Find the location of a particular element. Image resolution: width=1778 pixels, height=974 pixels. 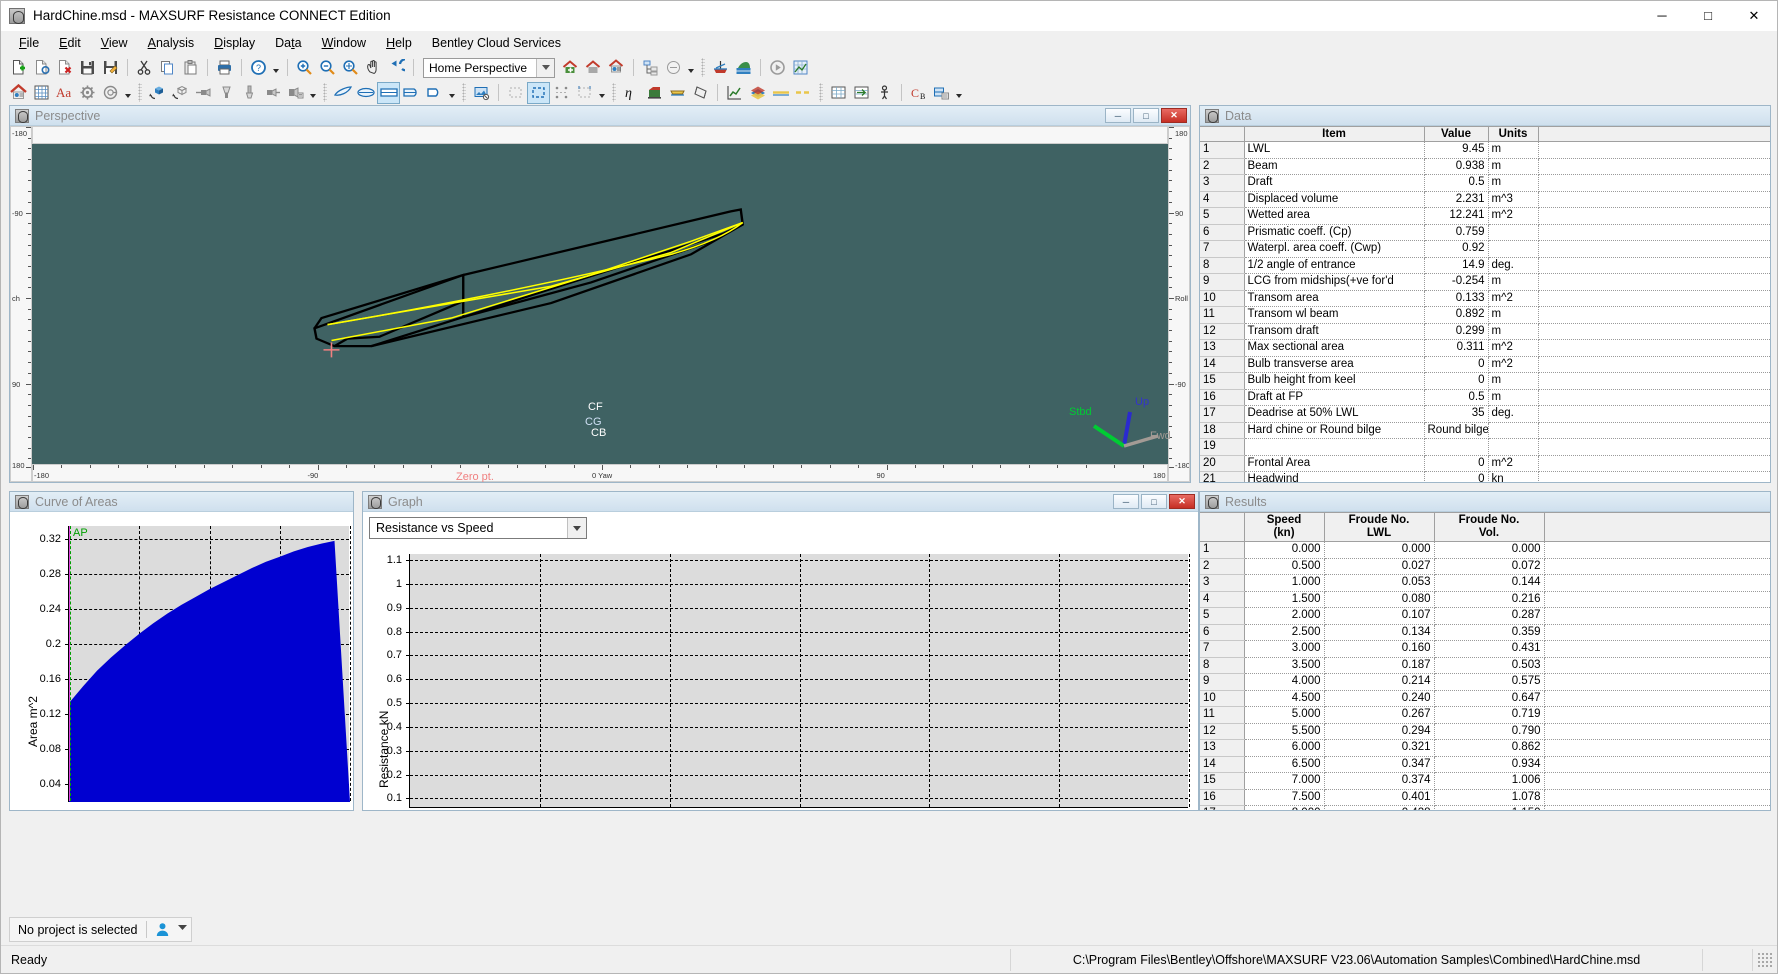

menu-display: Display is located at coordinates (234, 43).